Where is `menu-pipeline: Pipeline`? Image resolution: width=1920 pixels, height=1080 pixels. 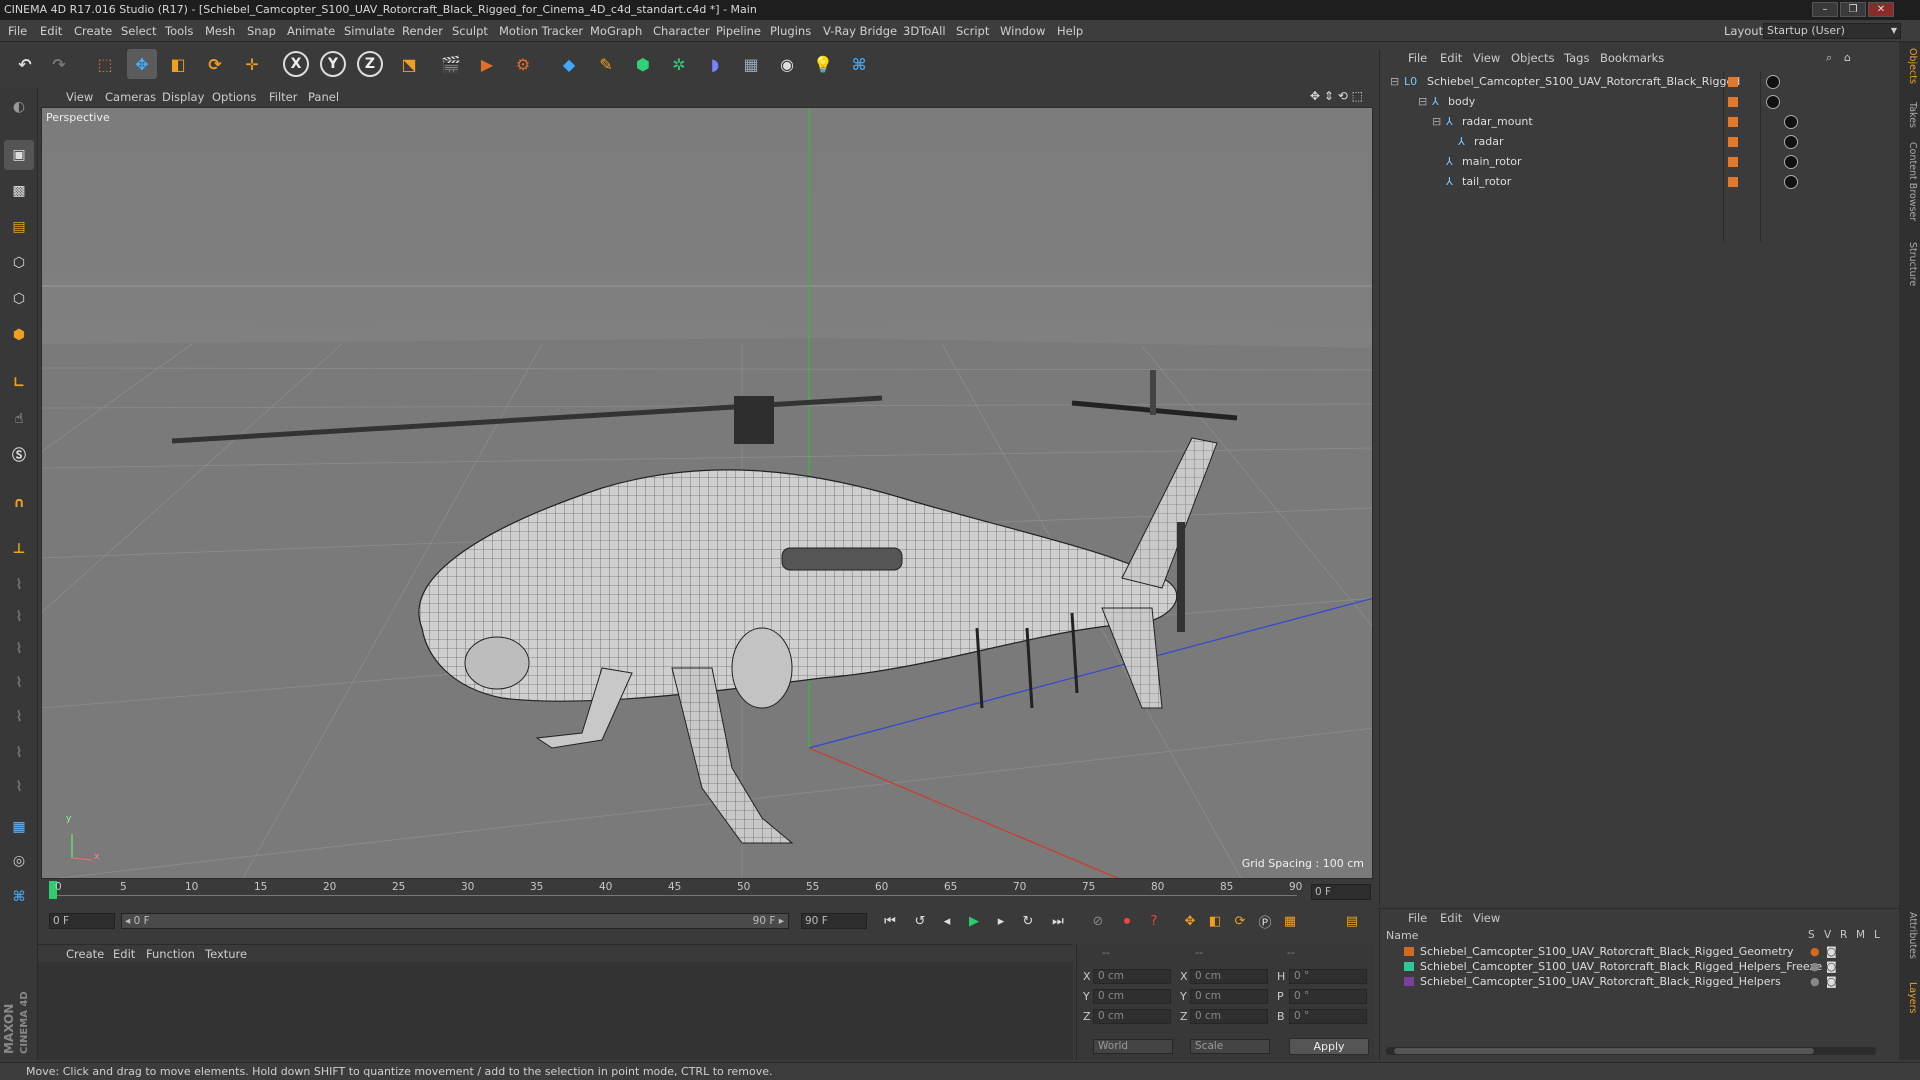 menu-pipeline: Pipeline is located at coordinates (738, 31).